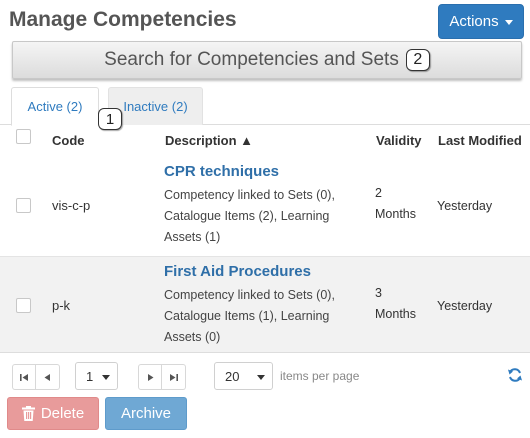  I want to click on row-code: vis-c-p, so click(71, 205).